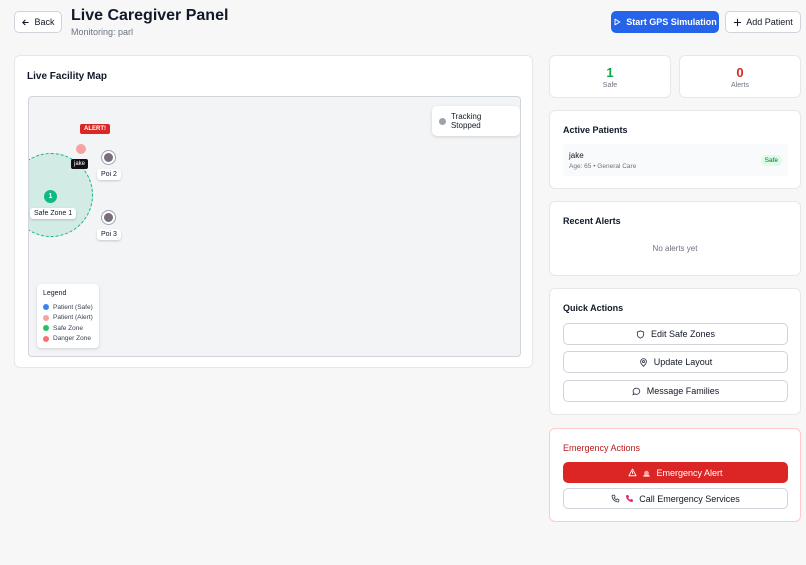  Describe the element at coordinates (683, 362) in the screenshot. I see `update-layout-label: Update Layout` at that location.